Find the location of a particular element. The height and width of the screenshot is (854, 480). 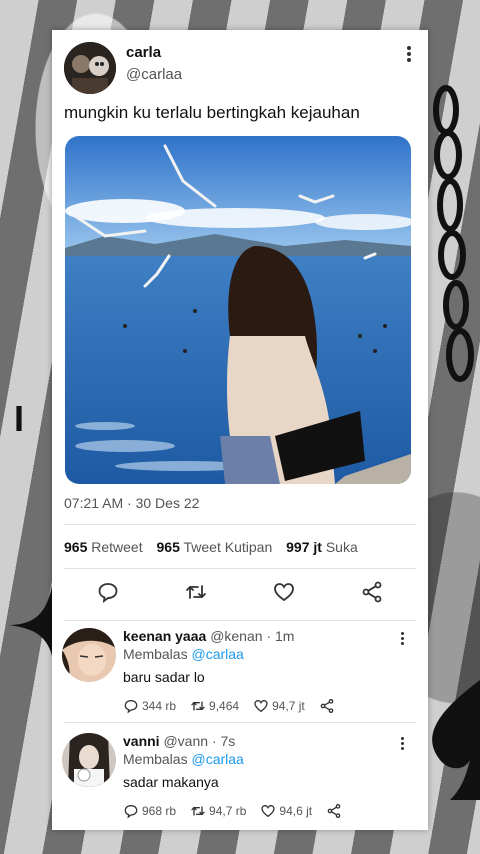

reply-actions: 344 rb 9,464 94,7 jt is located at coordinates (237, 706).